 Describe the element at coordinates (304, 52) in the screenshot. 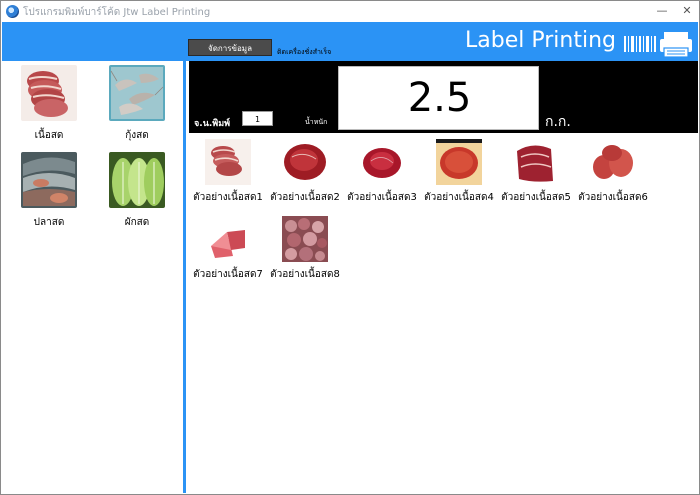

I see `scale-connection-status: ติดเครื่องชั่งสำเร็จ` at that location.